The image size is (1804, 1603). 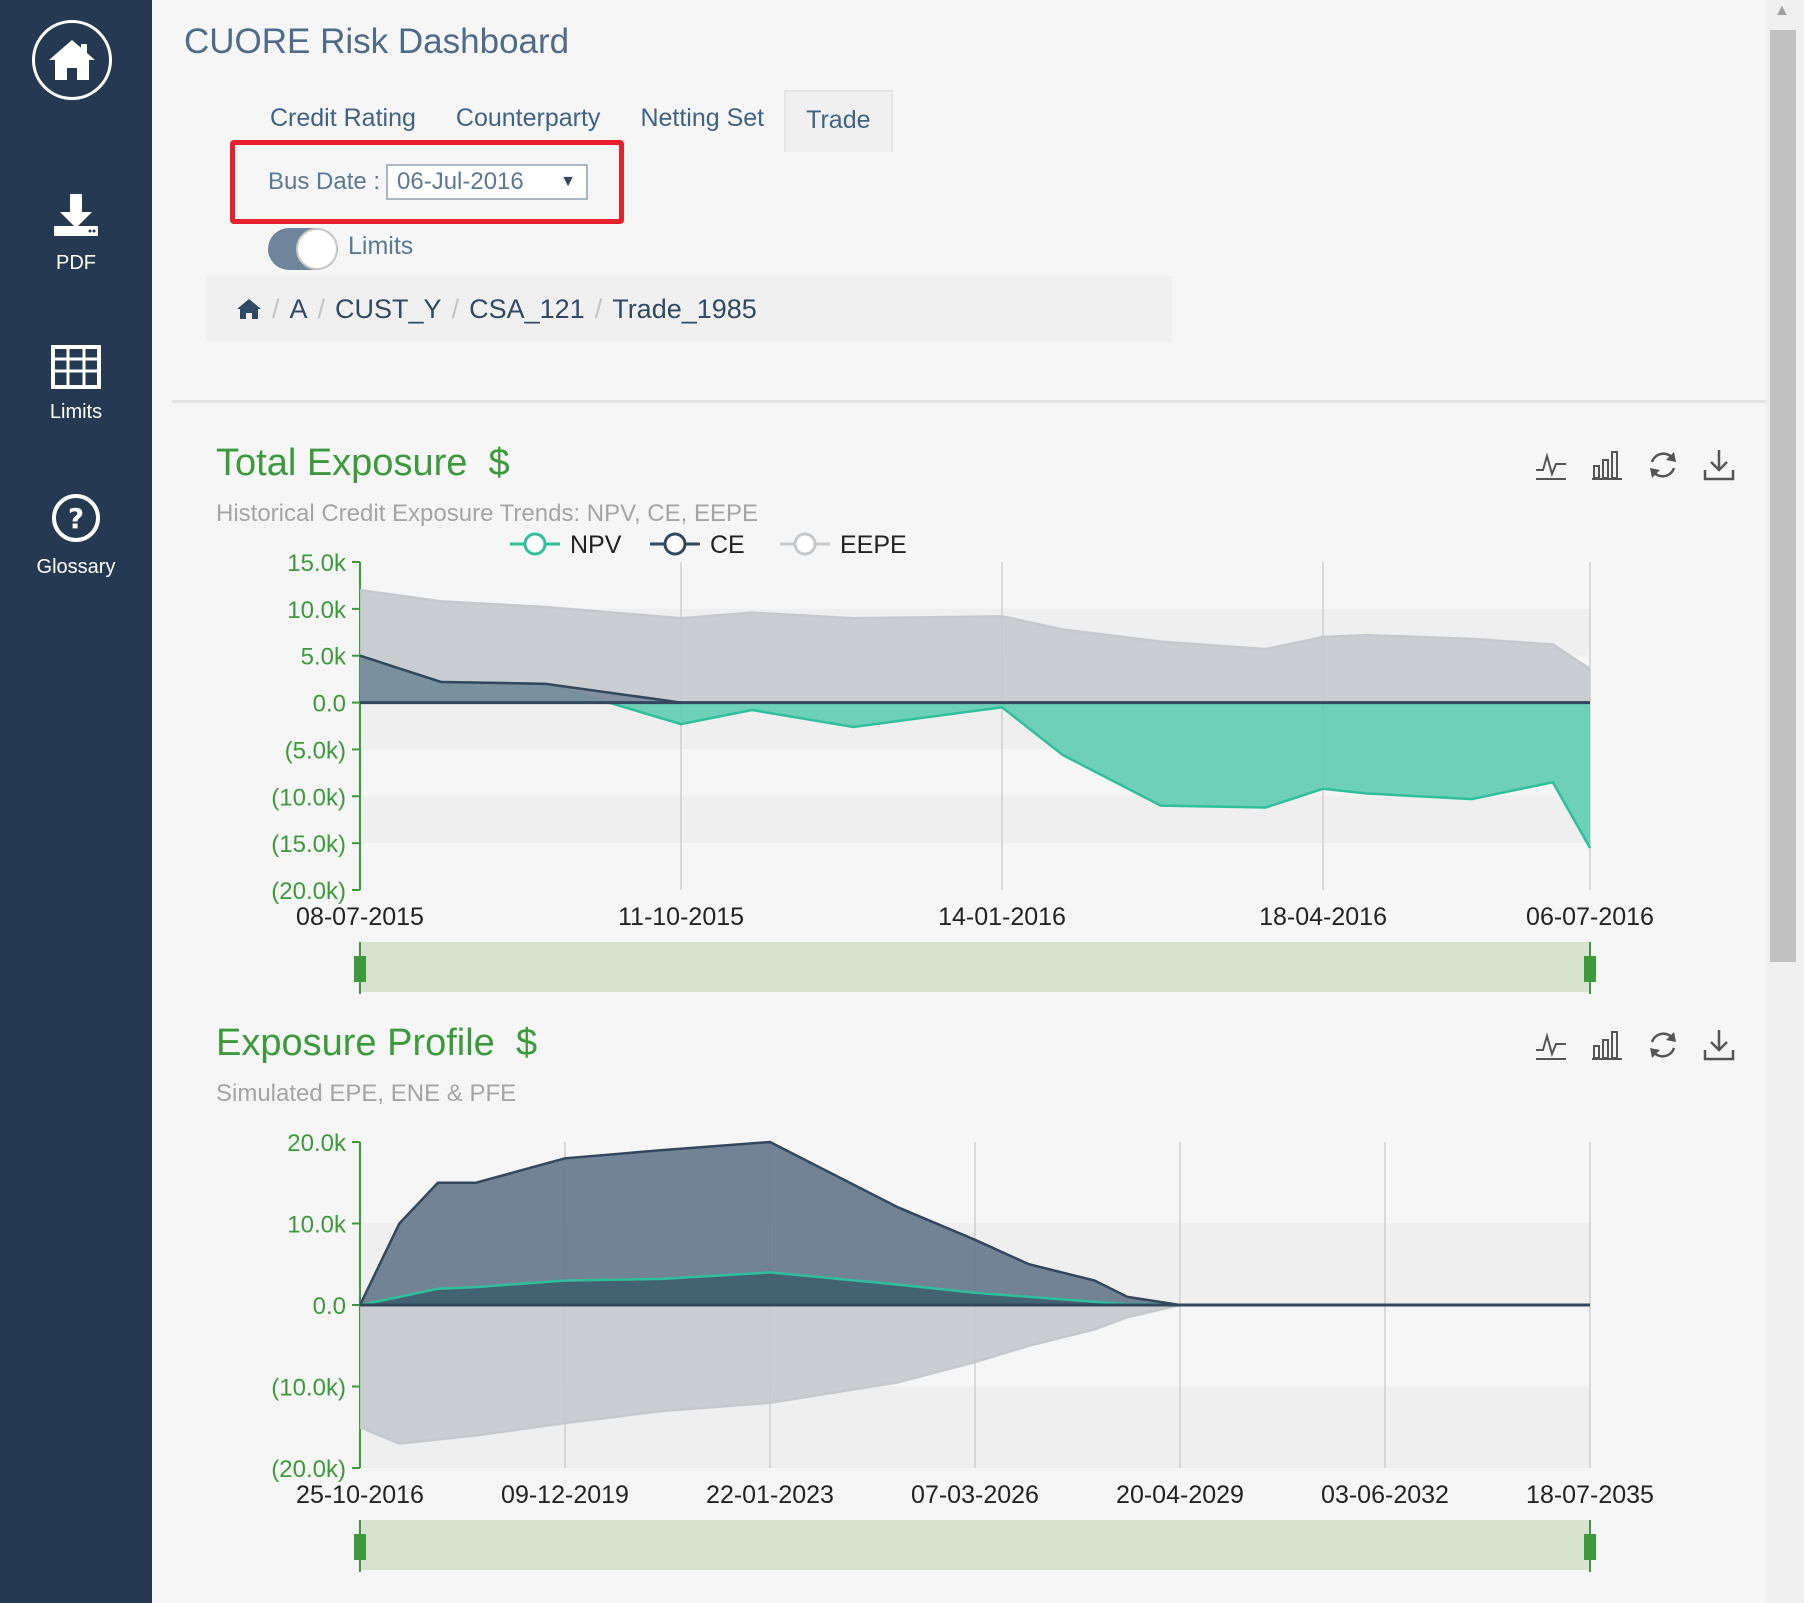 I want to click on exposure-profile-title: Exposure Profile $, so click(x=377, y=1043).